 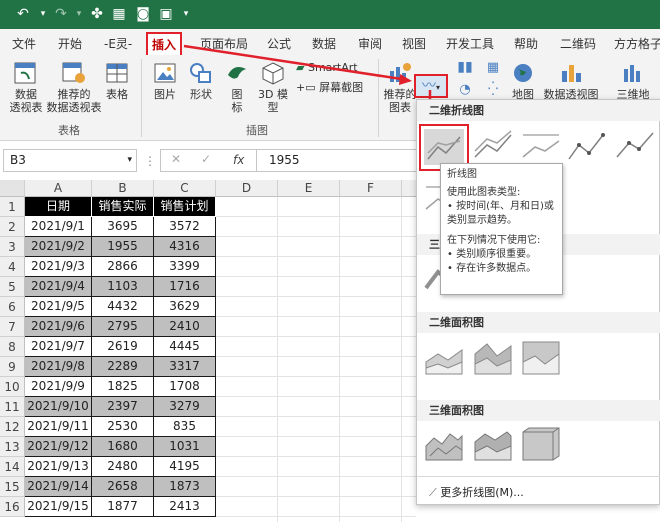 What do you see at coordinates (185, 427) in the screenshot?
I see `plan-cell: 835` at bounding box center [185, 427].